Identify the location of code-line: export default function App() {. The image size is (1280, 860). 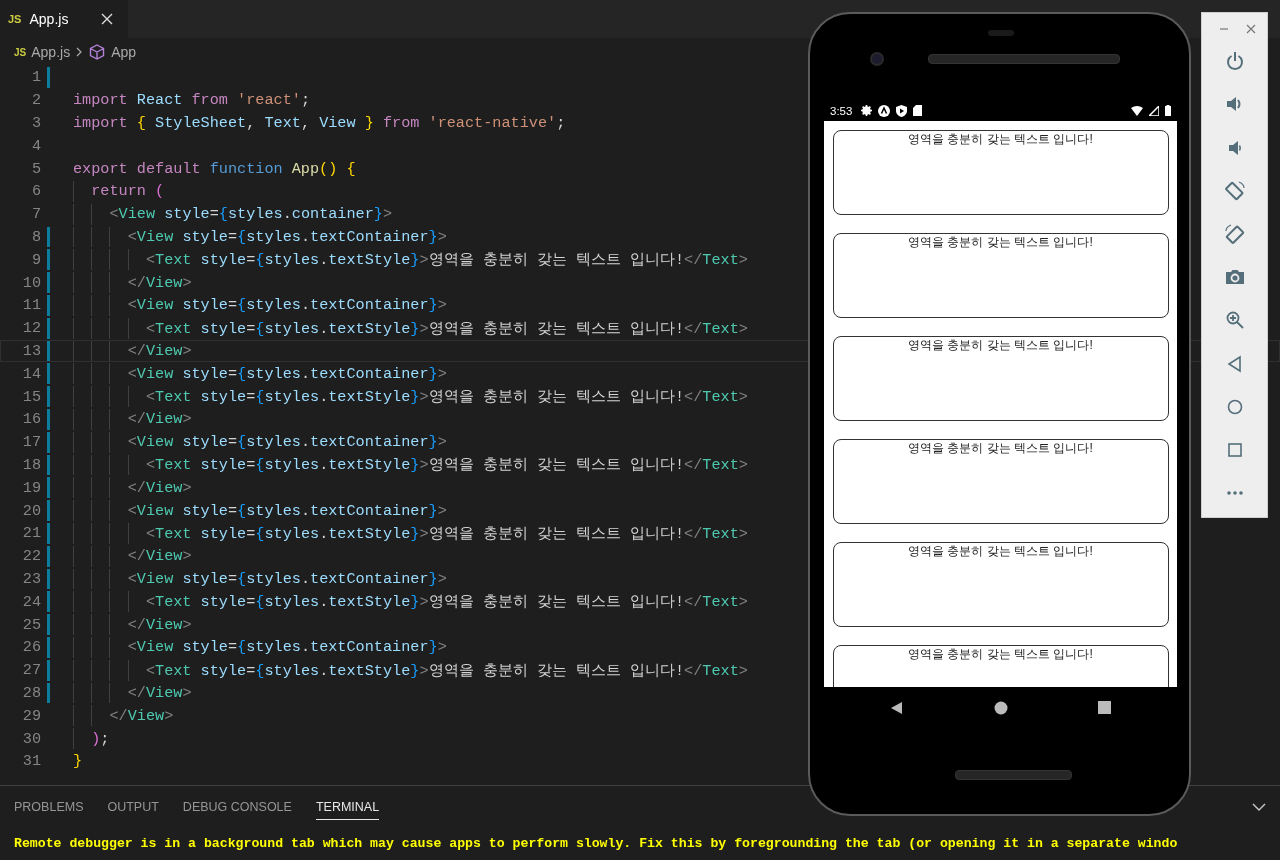
(214, 168).